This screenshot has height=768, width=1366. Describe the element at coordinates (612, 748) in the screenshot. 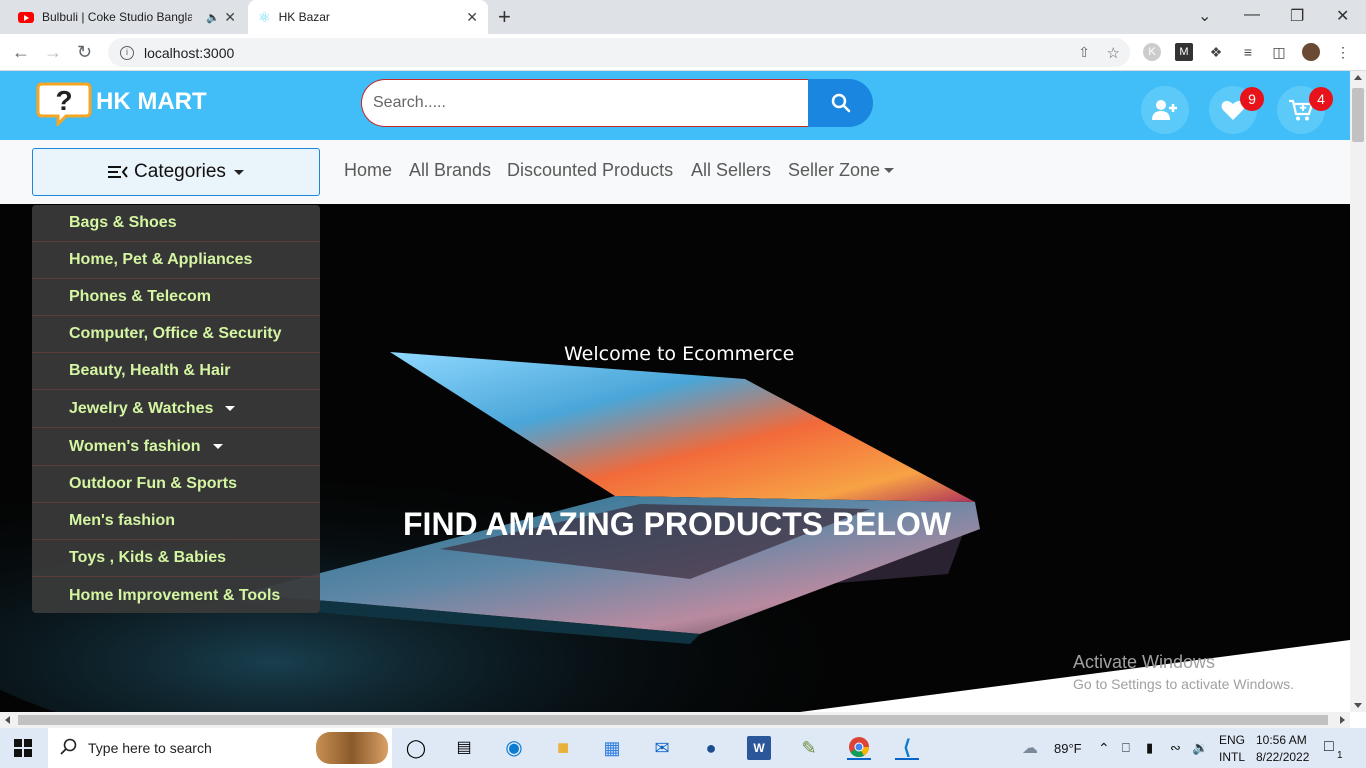

I see `store-icon: ▦` at that location.